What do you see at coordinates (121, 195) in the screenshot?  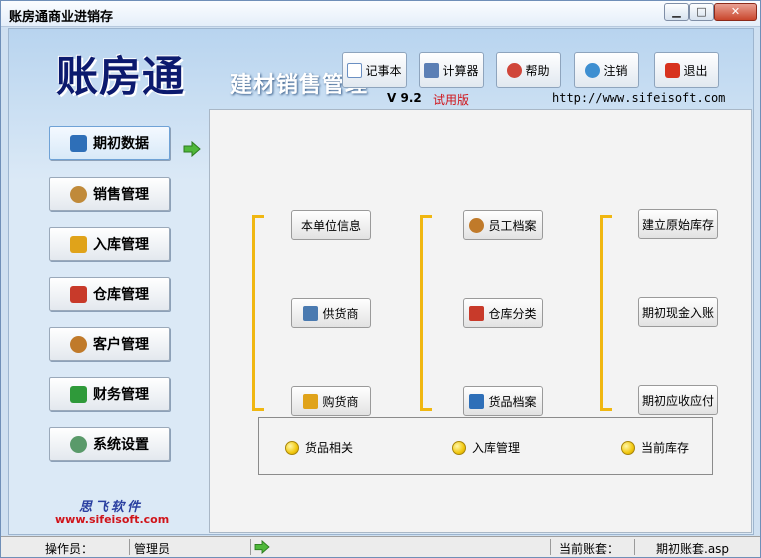 I see `sidebar-item-label: 销售管理` at bounding box center [121, 195].